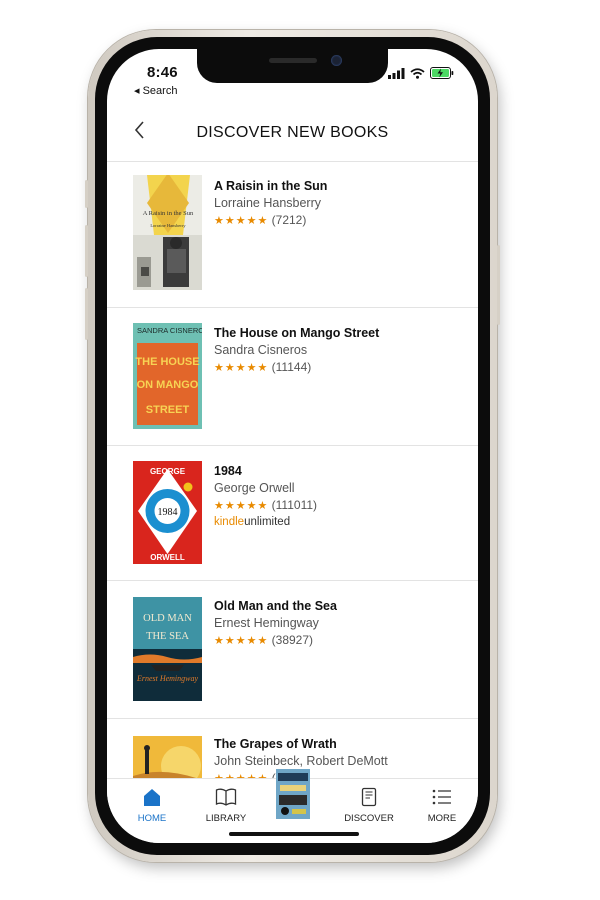  Describe the element at coordinates (152, 797) in the screenshot. I see `home-icon` at that location.